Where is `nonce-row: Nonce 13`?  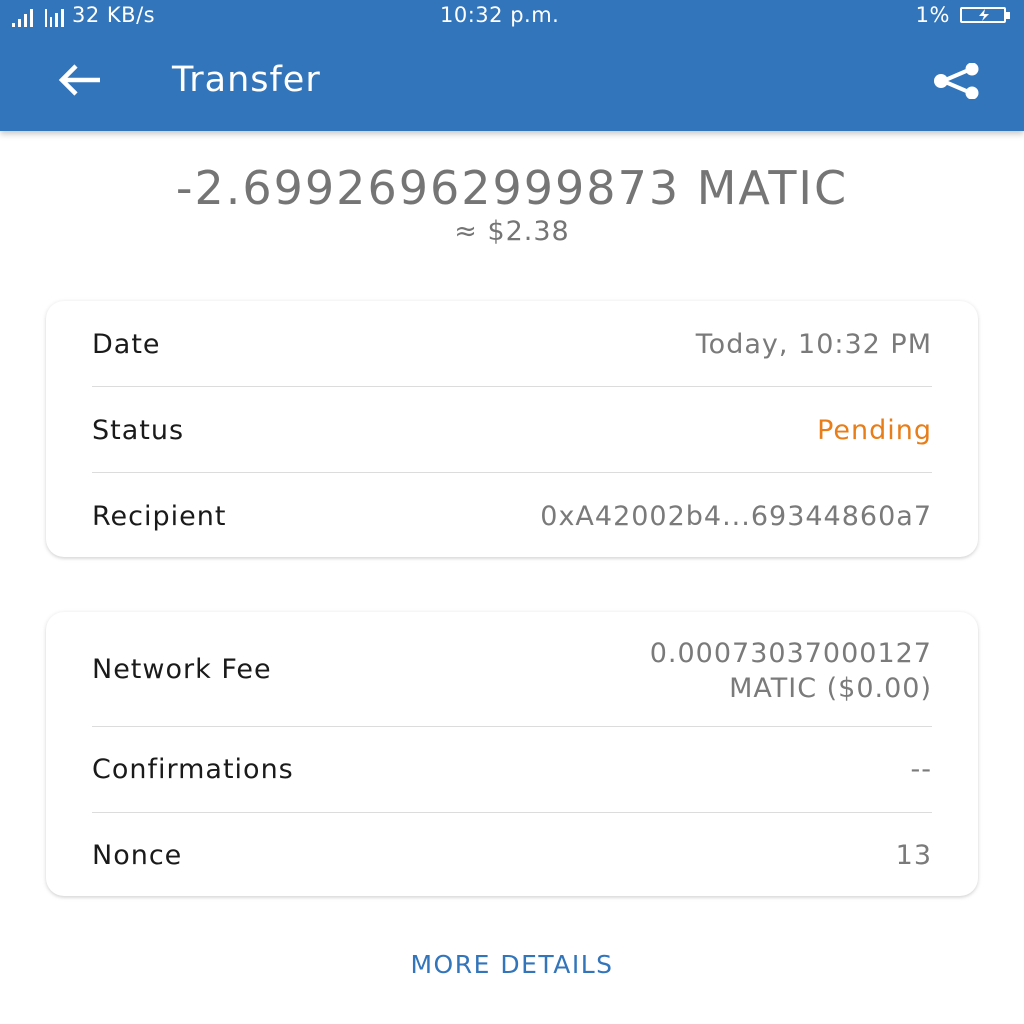 nonce-row: Nonce 13 is located at coordinates (512, 857).